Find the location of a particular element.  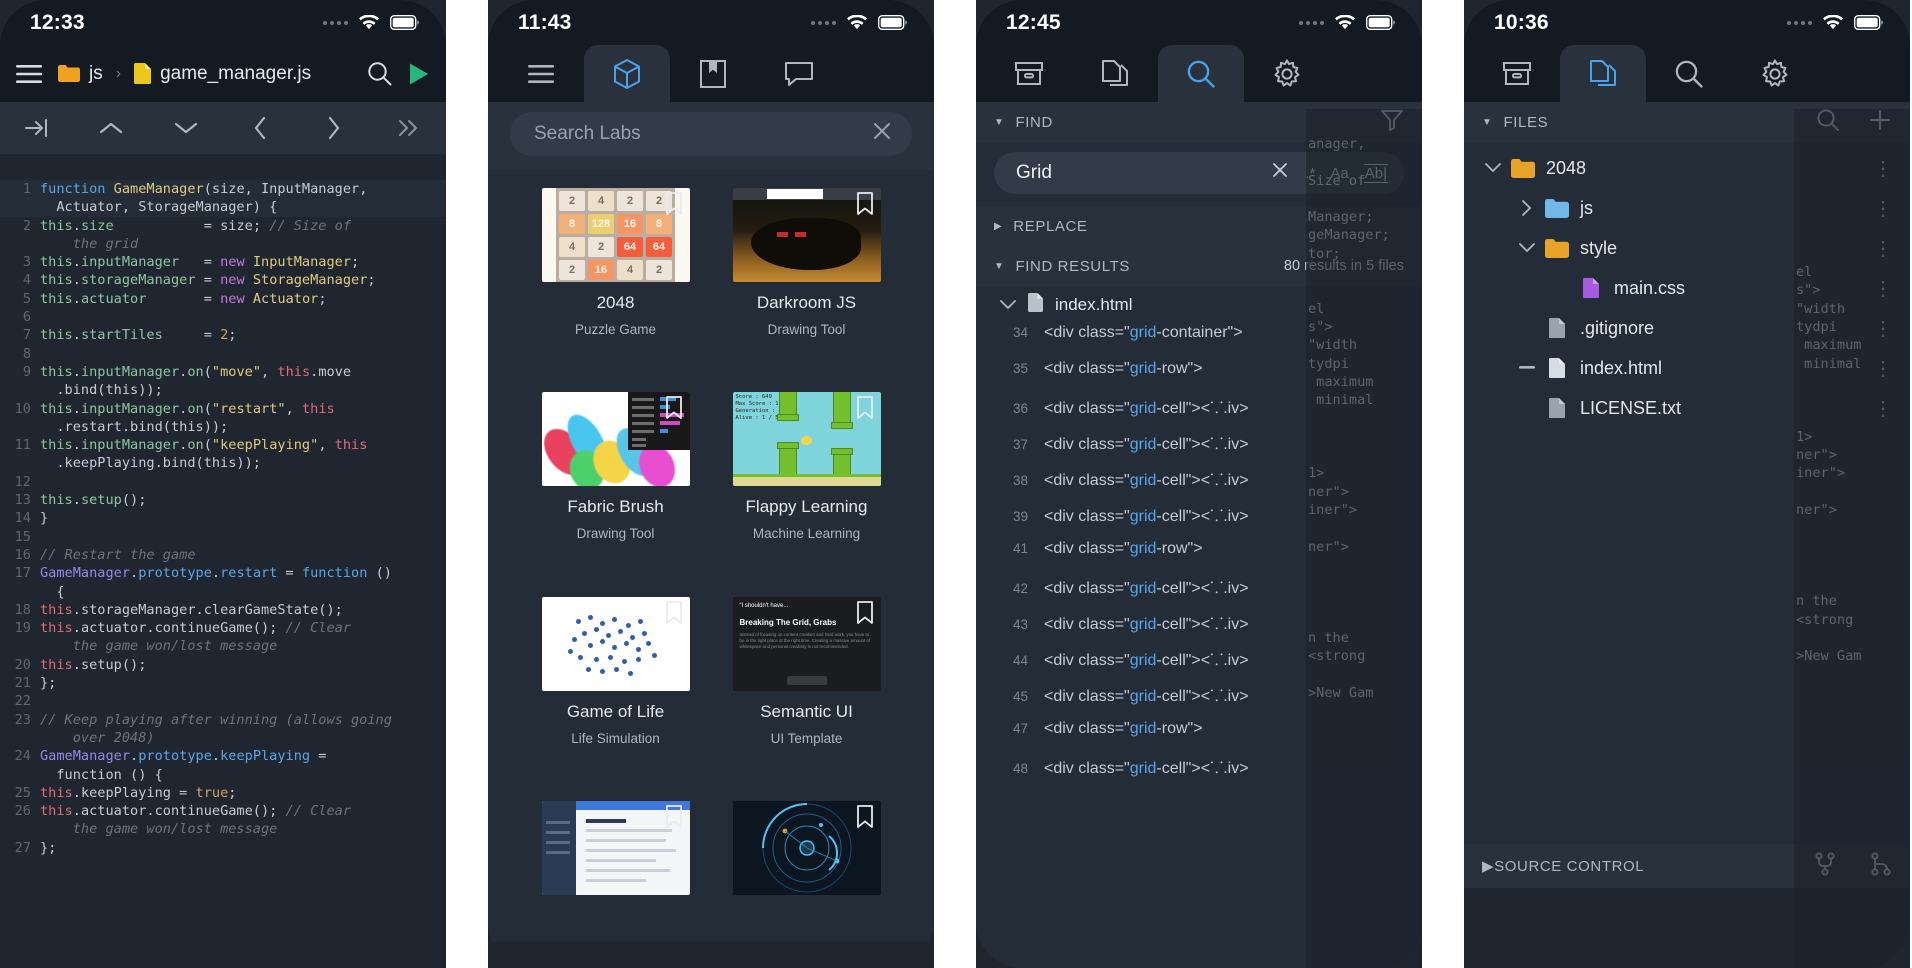

line-number: 9 is located at coordinates (26, 371).